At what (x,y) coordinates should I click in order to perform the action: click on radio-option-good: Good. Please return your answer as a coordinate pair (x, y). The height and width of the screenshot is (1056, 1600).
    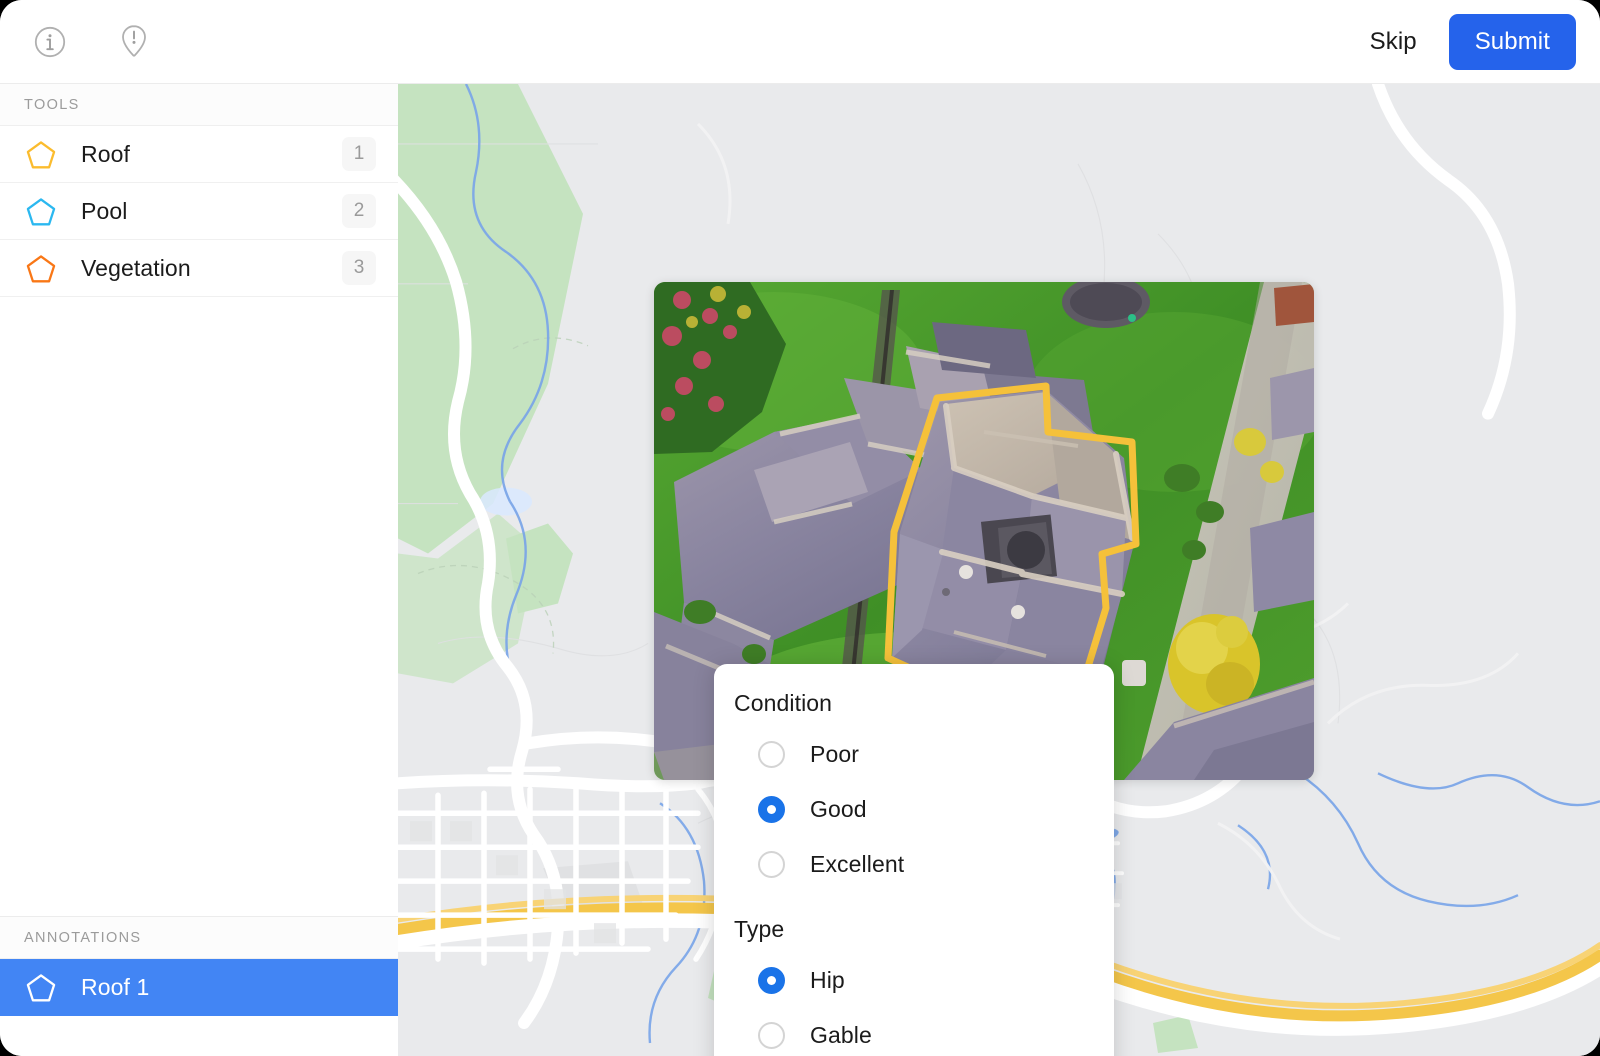
    Looking at the image, I should click on (914, 809).